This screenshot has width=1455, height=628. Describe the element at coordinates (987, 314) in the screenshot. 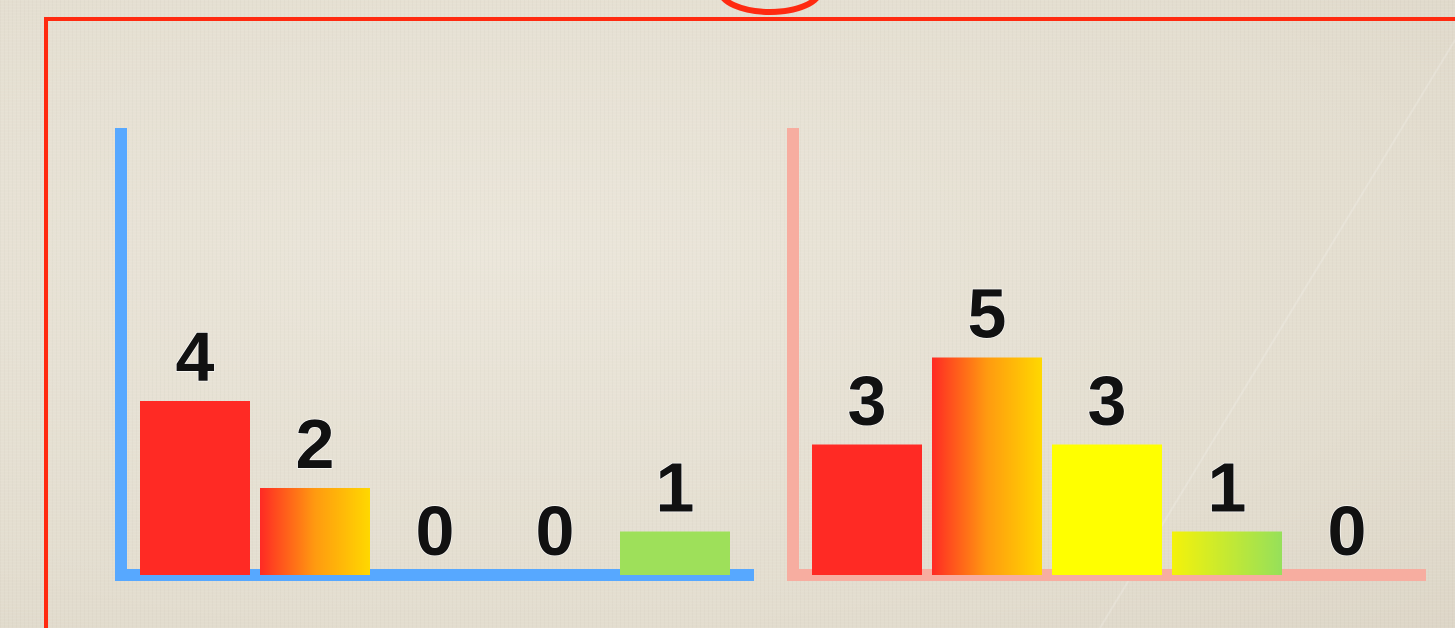

I see `bar-value-label: 5` at that location.